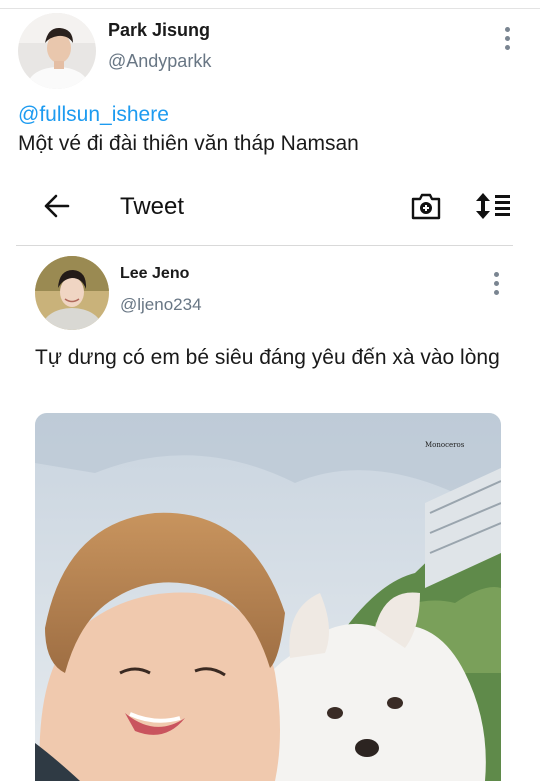 Image resolution: width=540 pixels, height=781 pixels. Describe the element at coordinates (93, 115) in the screenshot. I see `mention-link: @fullsun_ishere` at that location.